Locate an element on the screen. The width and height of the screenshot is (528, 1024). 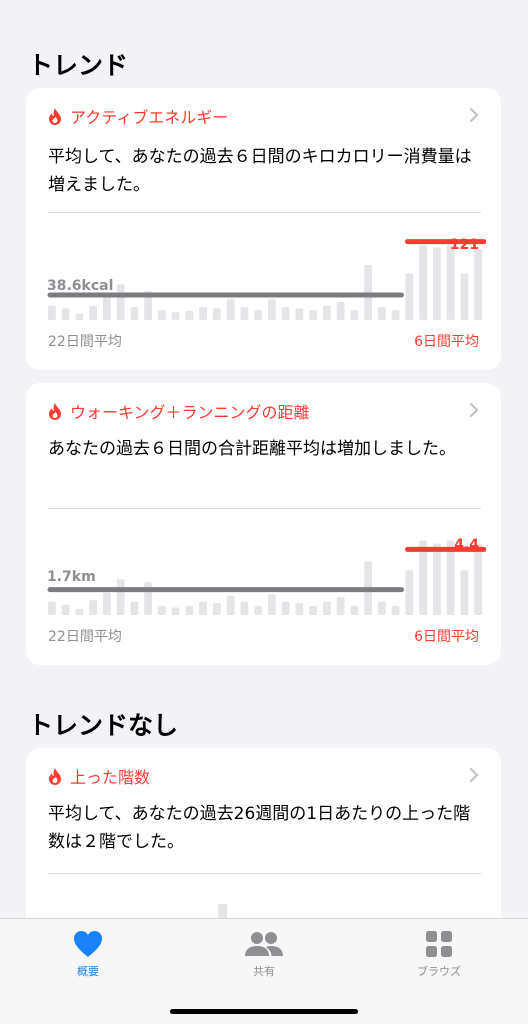
section-title-no-trends: トレンドなし is located at coordinates (103, 725).